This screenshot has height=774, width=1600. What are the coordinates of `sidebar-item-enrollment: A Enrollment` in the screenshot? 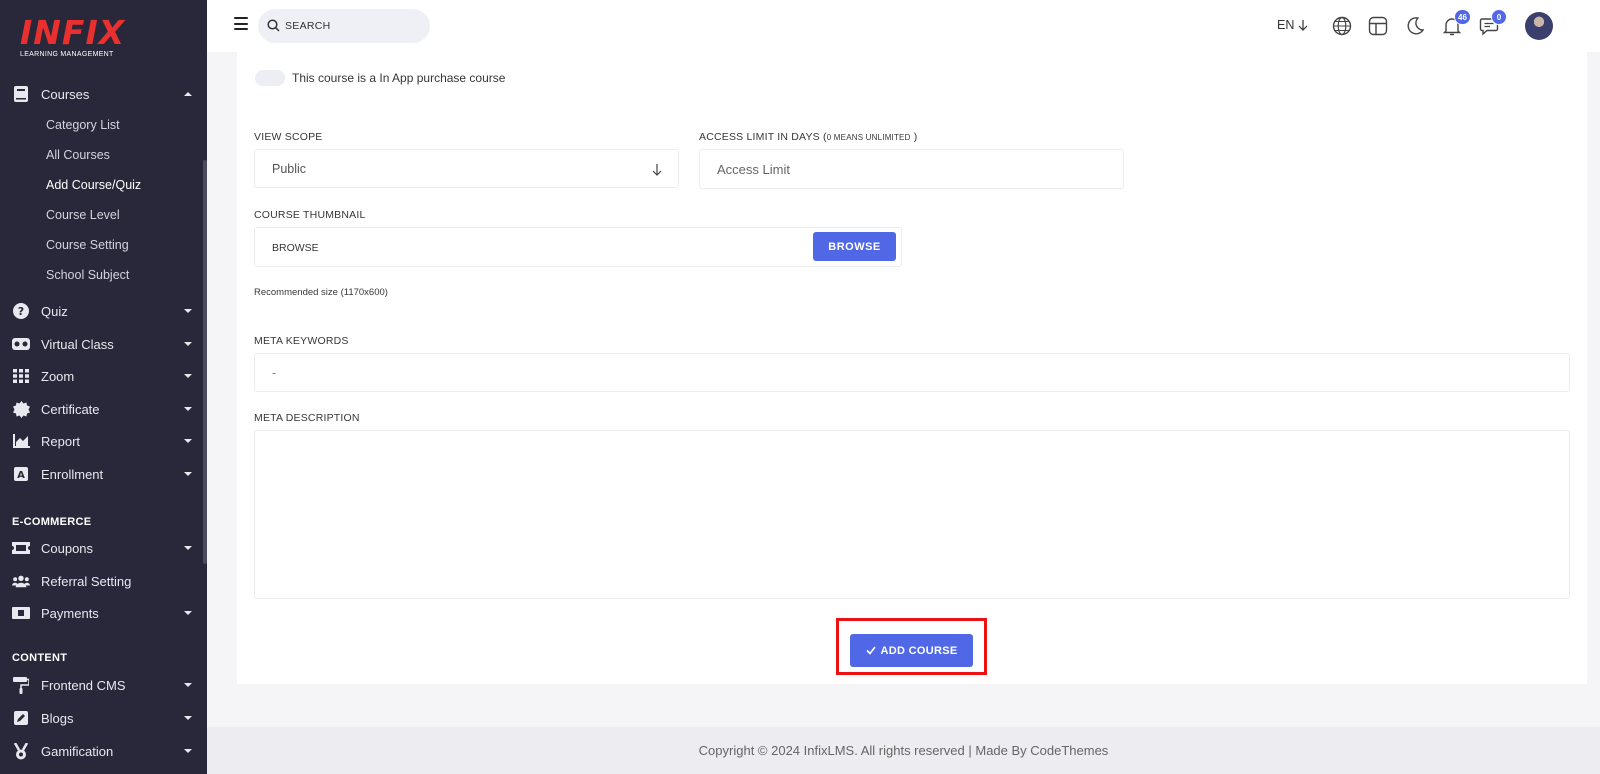 It's located at (103, 474).